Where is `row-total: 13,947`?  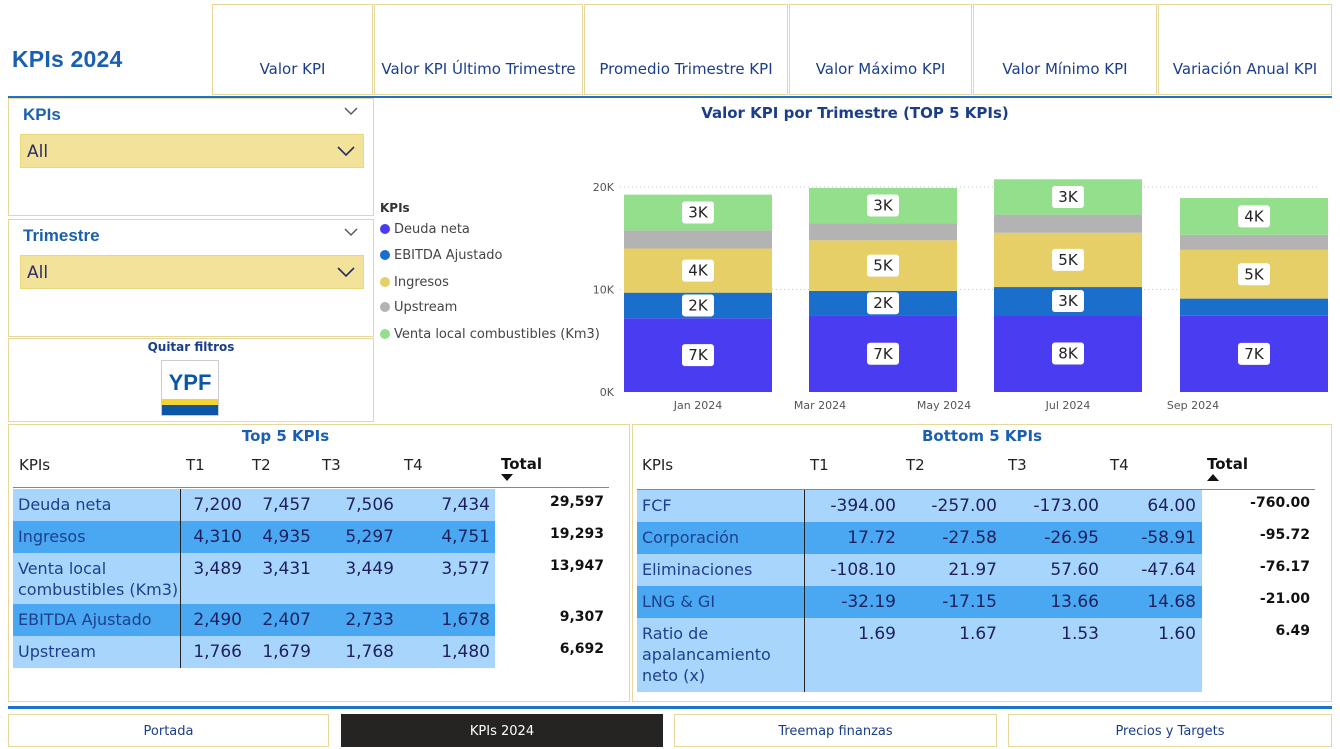 row-total: 13,947 is located at coordinates (576, 566).